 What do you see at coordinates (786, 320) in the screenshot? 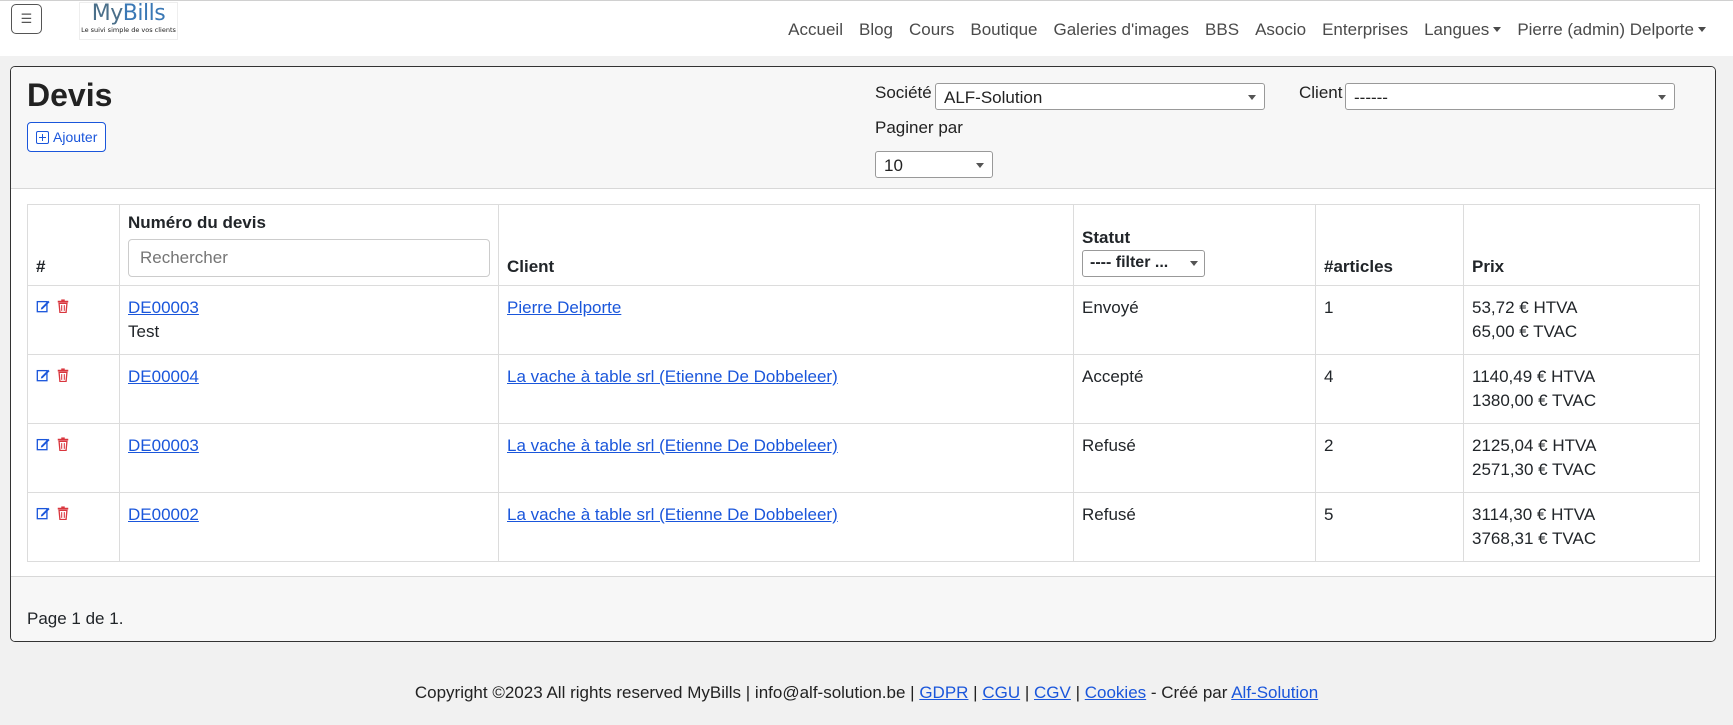
I see `row-client-cell: Pierre Delporte` at bounding box center [786, 320].